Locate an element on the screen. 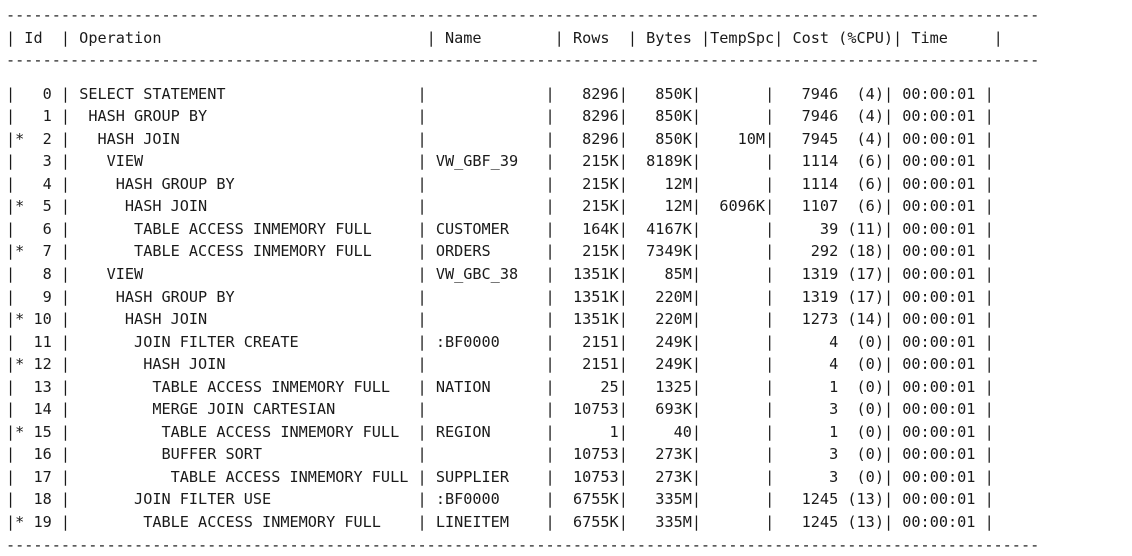 The image size is (1132, 556). row-cost: 292 is located at coordinates (811, 251).